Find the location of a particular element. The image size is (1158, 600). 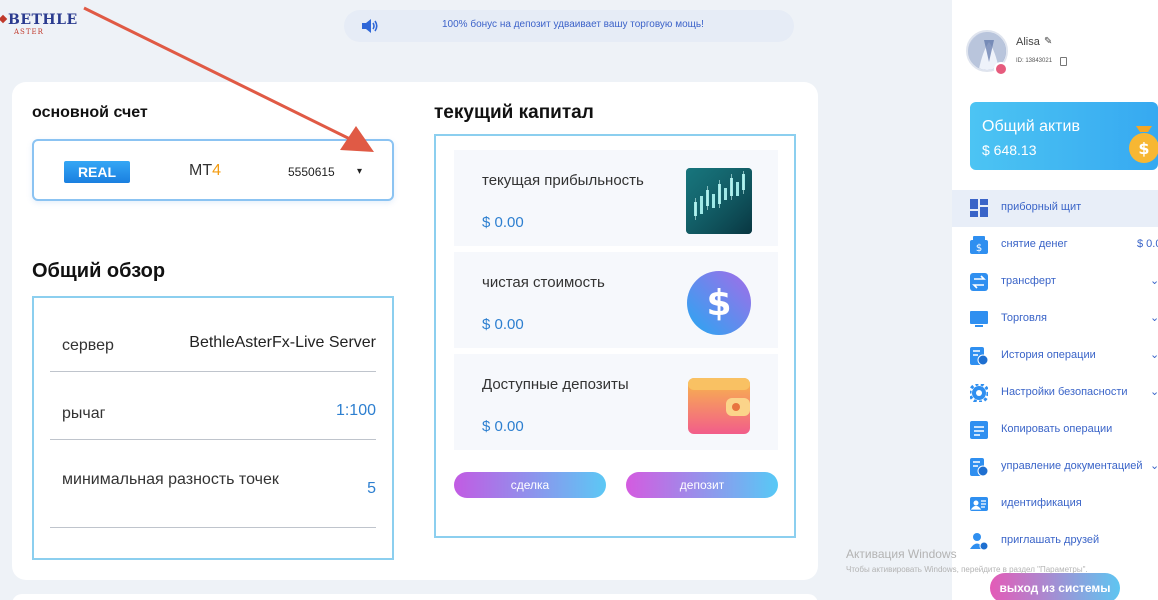

sidebar-item-label: снятие денег is located at coordinates (1034, 244).